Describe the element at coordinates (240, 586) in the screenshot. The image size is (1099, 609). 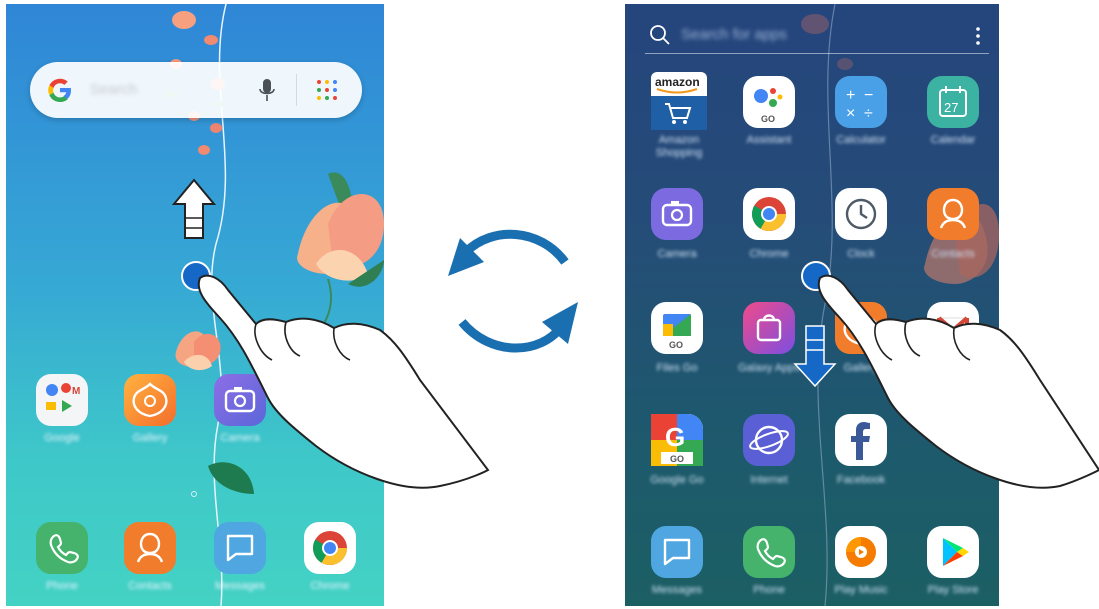
I see `dock-app-label: Messages` at that location.